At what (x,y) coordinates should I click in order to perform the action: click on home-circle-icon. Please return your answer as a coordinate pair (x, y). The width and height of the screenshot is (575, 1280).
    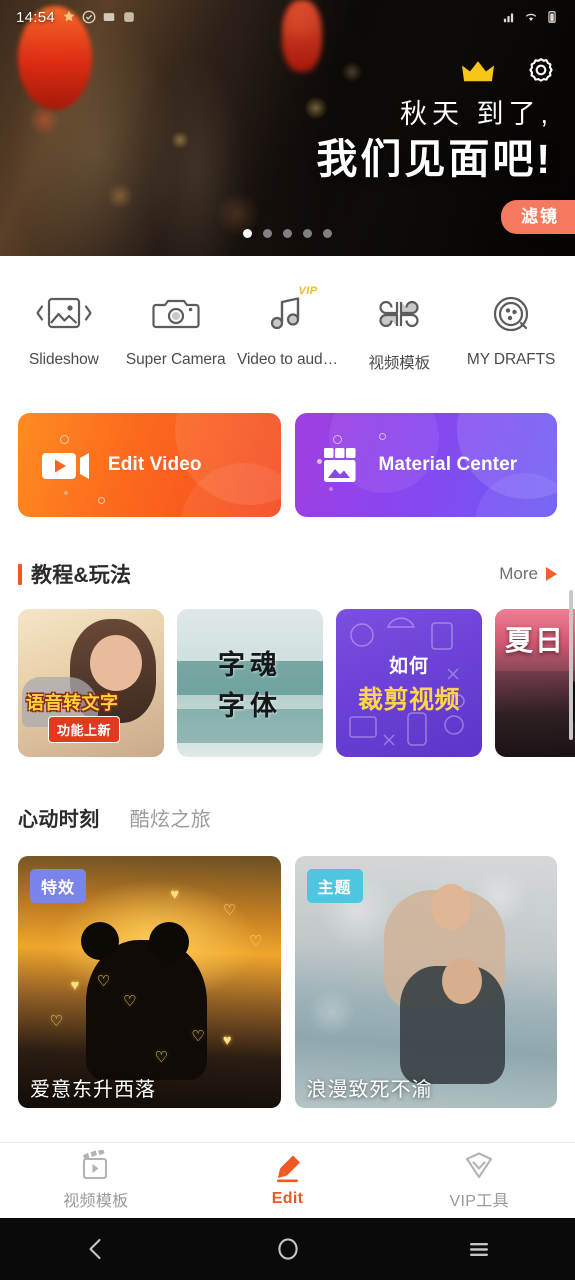
    Looking at the image, I should click on (287, 1249).